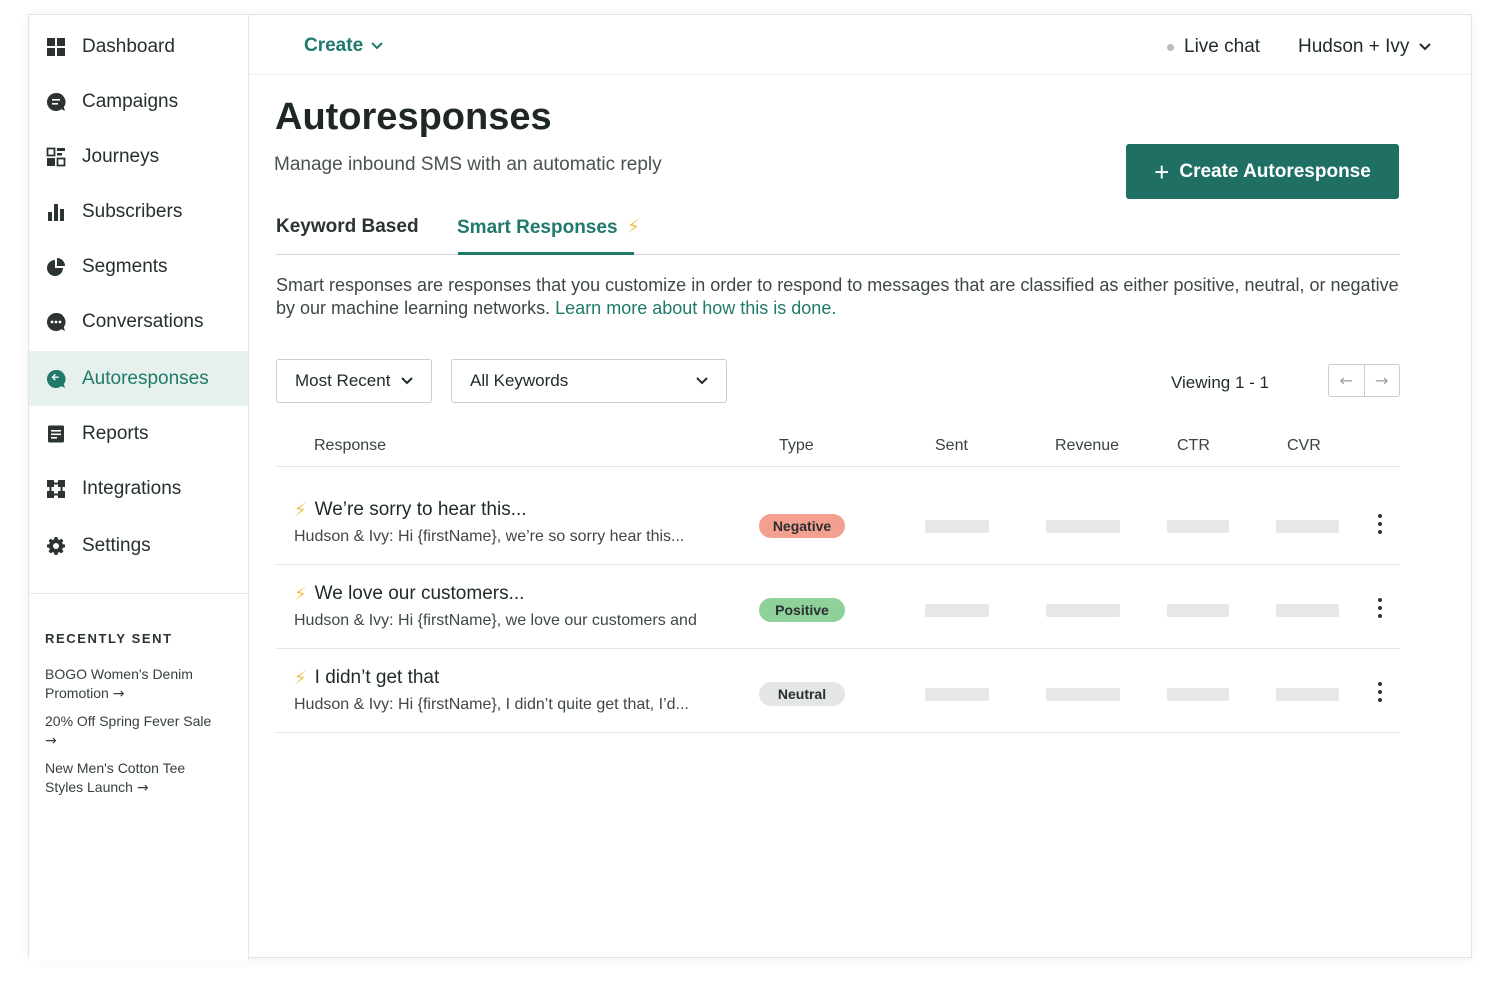 The height and width of the screenshot is (1000, 1500). What do you see at coordinates (1275, 171) in the screenshot?
I see `create-autoresponse-label: Create Autoresponse` at bounding box center [1275, 171].